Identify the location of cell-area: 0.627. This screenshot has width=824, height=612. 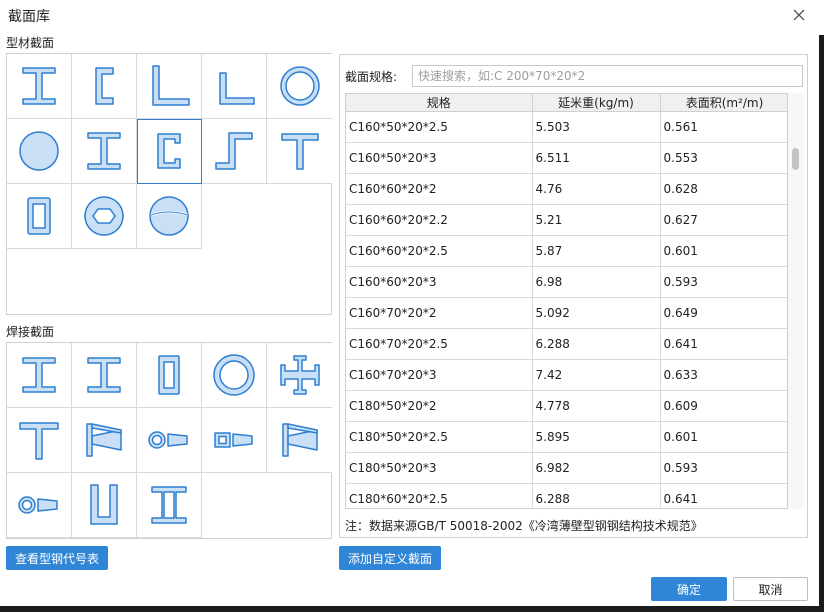
(723, 220).